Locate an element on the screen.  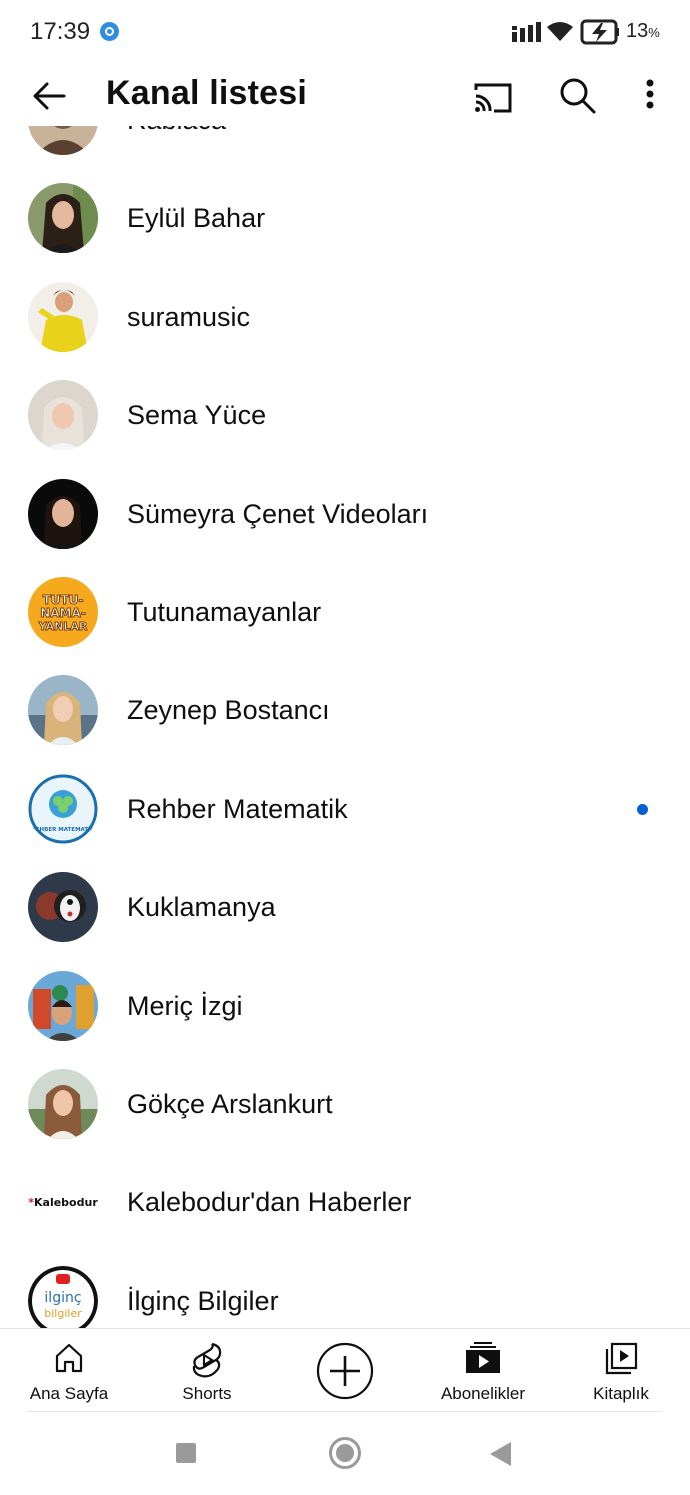
nav-subscriptions-label: Abonelikler is located at coordinates (483, 1393).